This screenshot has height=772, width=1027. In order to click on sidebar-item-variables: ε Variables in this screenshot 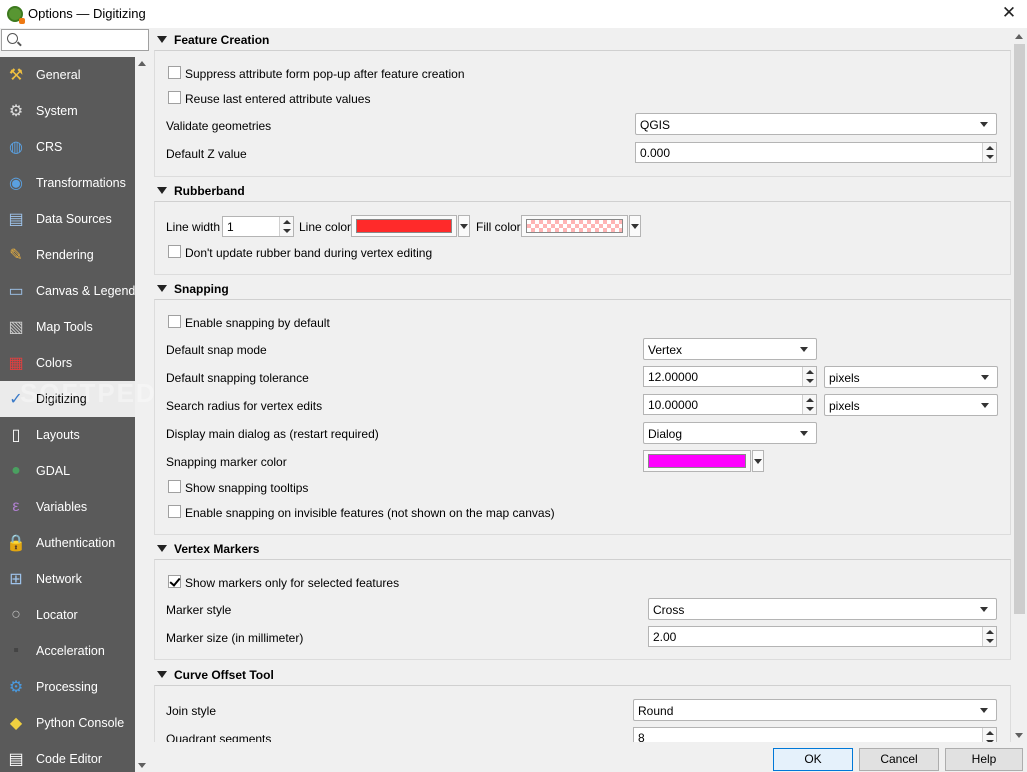, I will do `click(67, 507)`.